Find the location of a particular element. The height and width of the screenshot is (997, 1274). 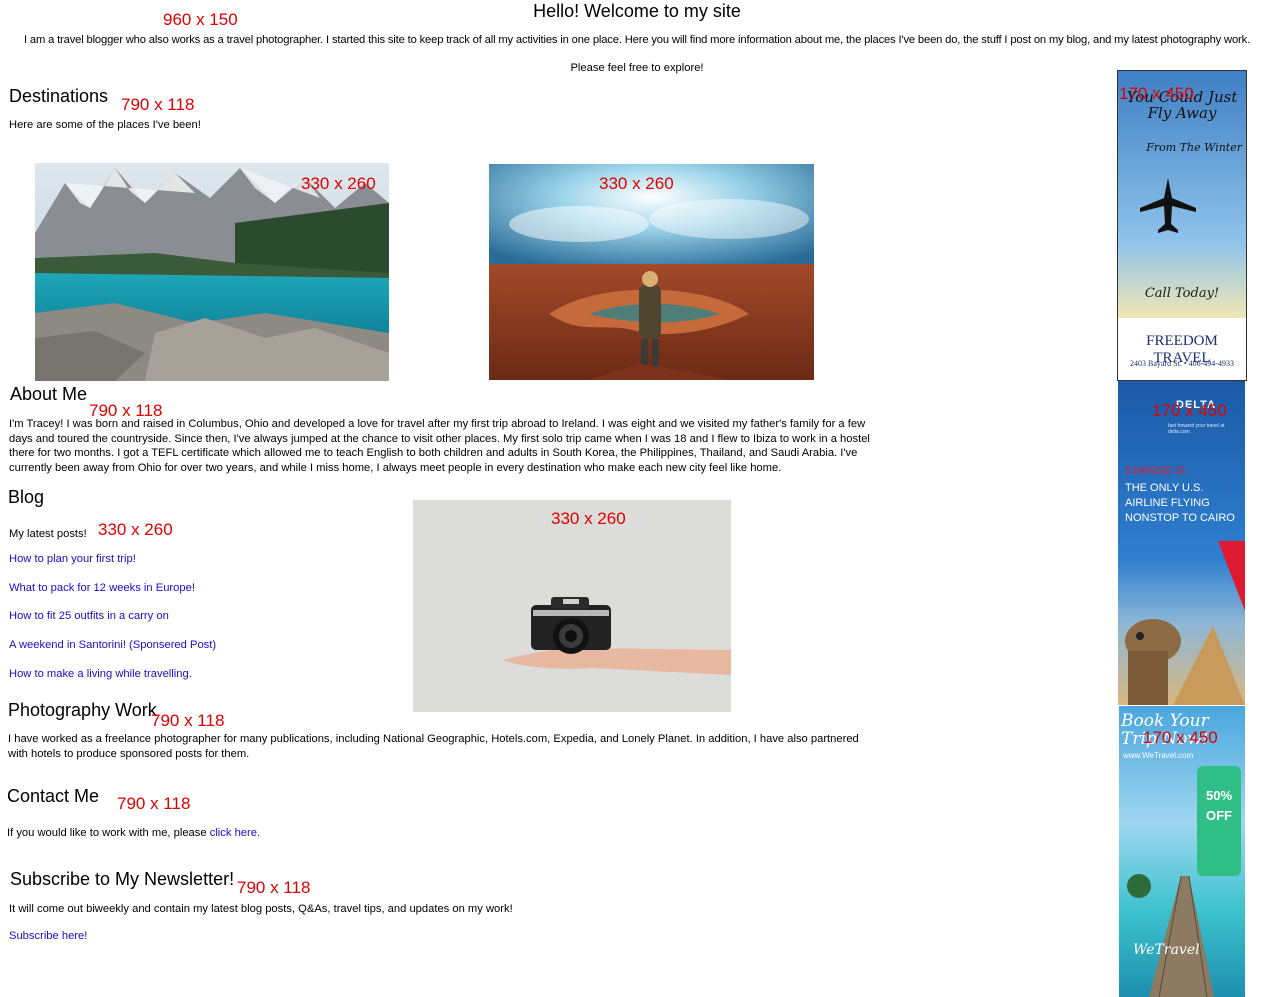

ad1-sub: From The Winter is located at coordinates (1194, 147).